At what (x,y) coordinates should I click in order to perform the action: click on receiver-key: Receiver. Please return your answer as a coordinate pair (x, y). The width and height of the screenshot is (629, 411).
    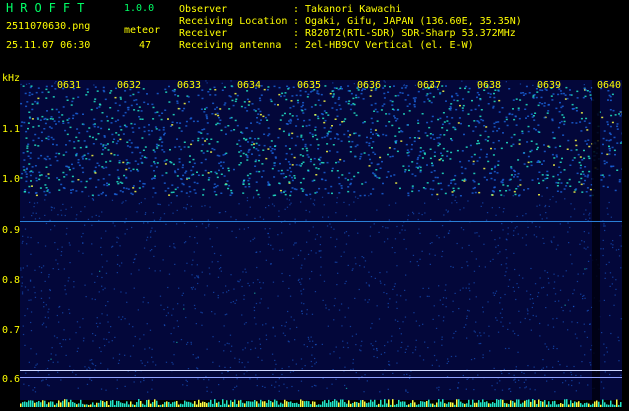
    Looking at the image, I should click on (203, 34).